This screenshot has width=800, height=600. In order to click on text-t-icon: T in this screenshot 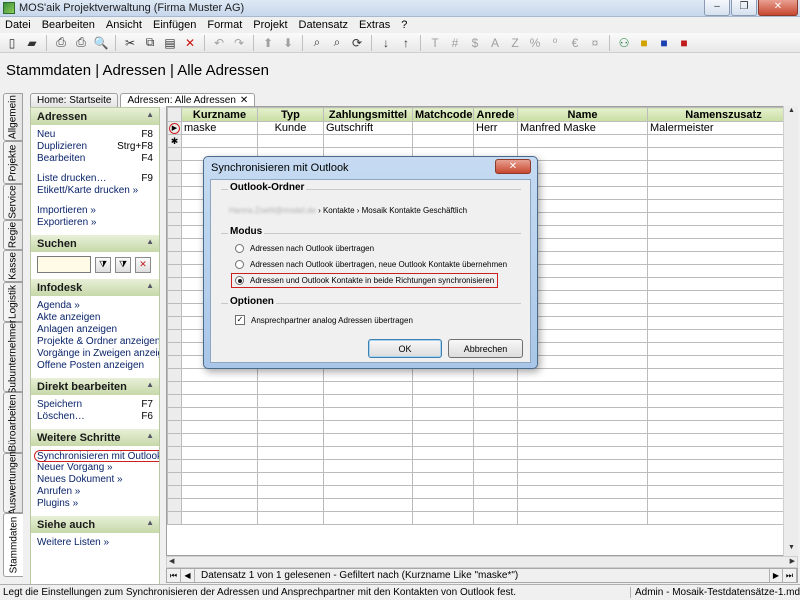, I will do `click(435, 43)`.